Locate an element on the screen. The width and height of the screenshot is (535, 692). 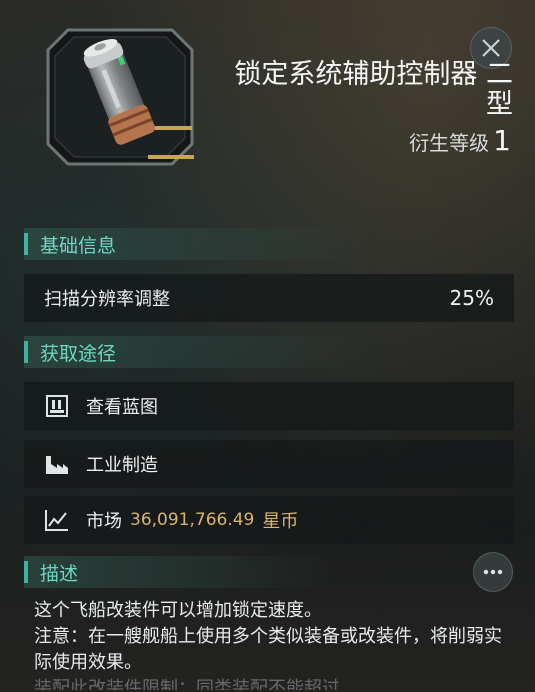
source-label: 工业制造 is located at coordinates (122, 465).